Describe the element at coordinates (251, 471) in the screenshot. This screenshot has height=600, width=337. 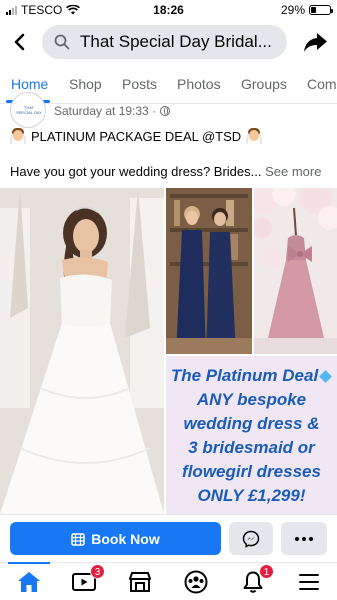
I see `promo-line-5: flowegirl dresses` at that location.